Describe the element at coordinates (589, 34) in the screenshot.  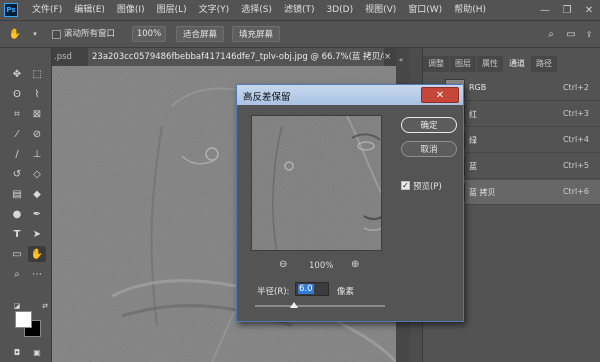
I see `share-icon: ⇪` at that location.